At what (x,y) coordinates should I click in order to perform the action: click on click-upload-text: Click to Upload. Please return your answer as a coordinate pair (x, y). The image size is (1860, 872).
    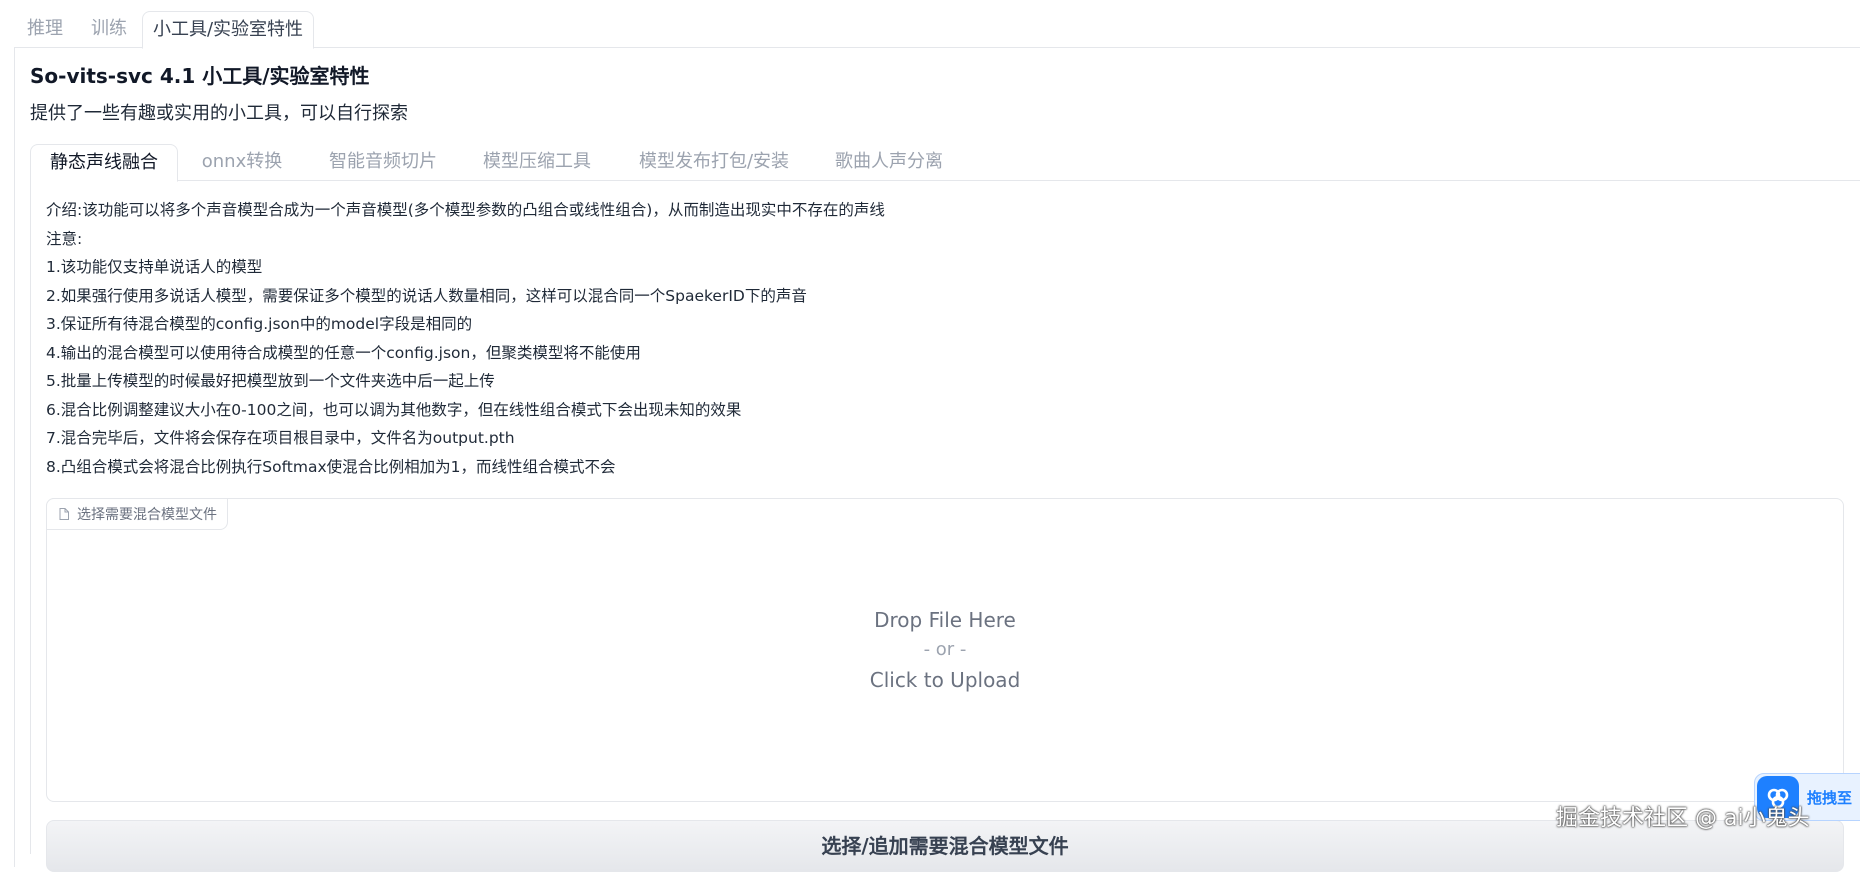
    Looking at the image, I should click on (945, 680).